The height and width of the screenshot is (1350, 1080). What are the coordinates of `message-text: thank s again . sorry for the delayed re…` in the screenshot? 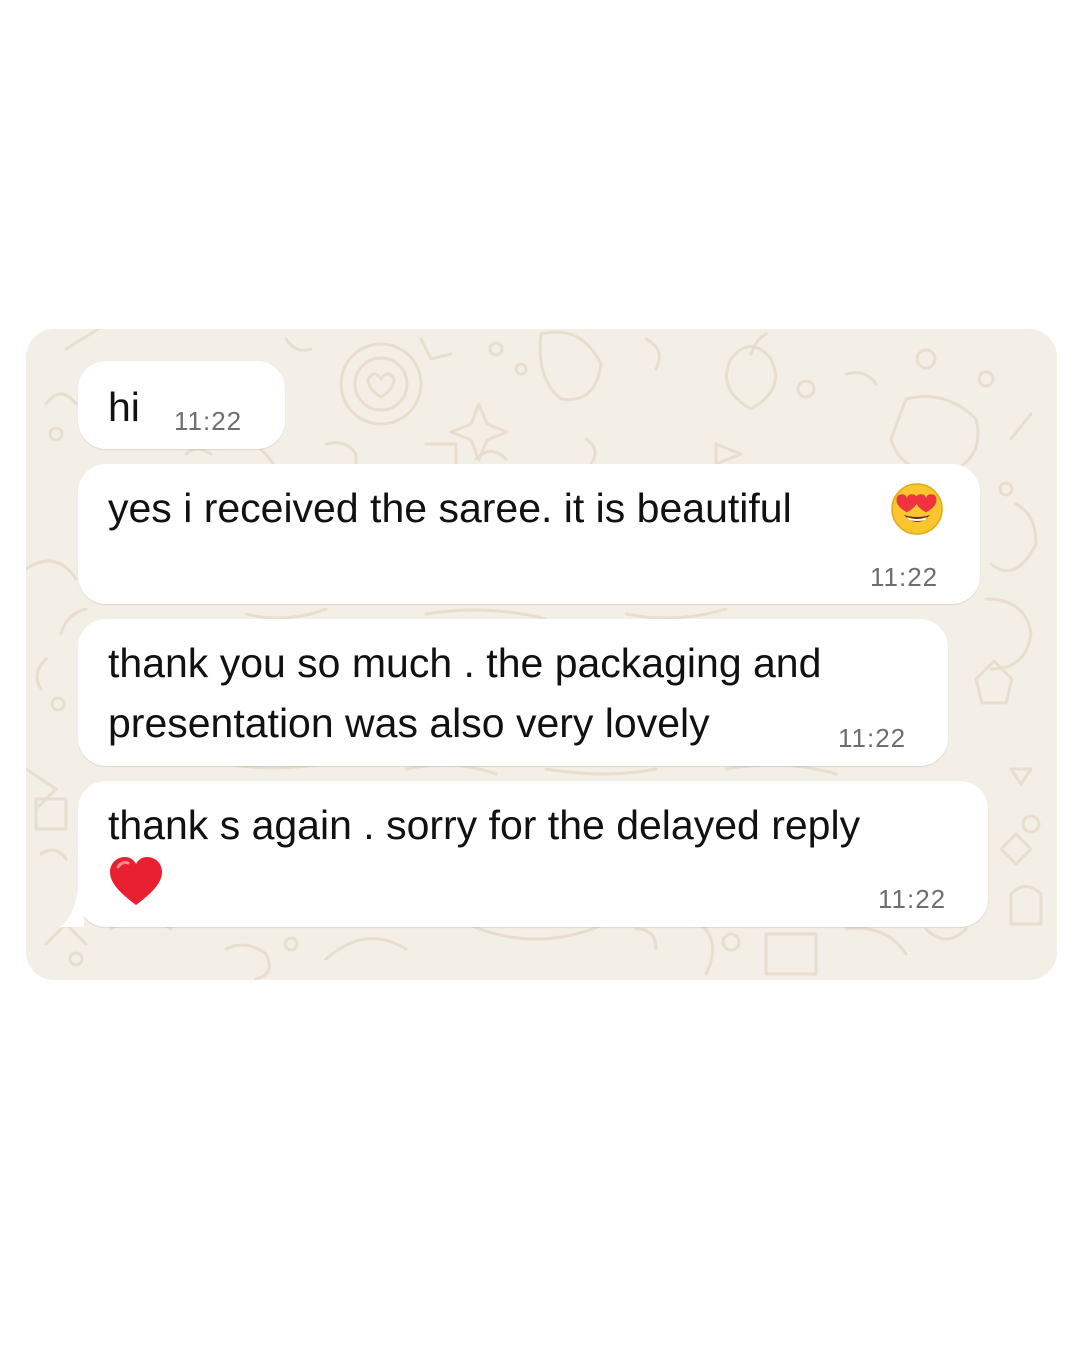 It's located at (484, 825).